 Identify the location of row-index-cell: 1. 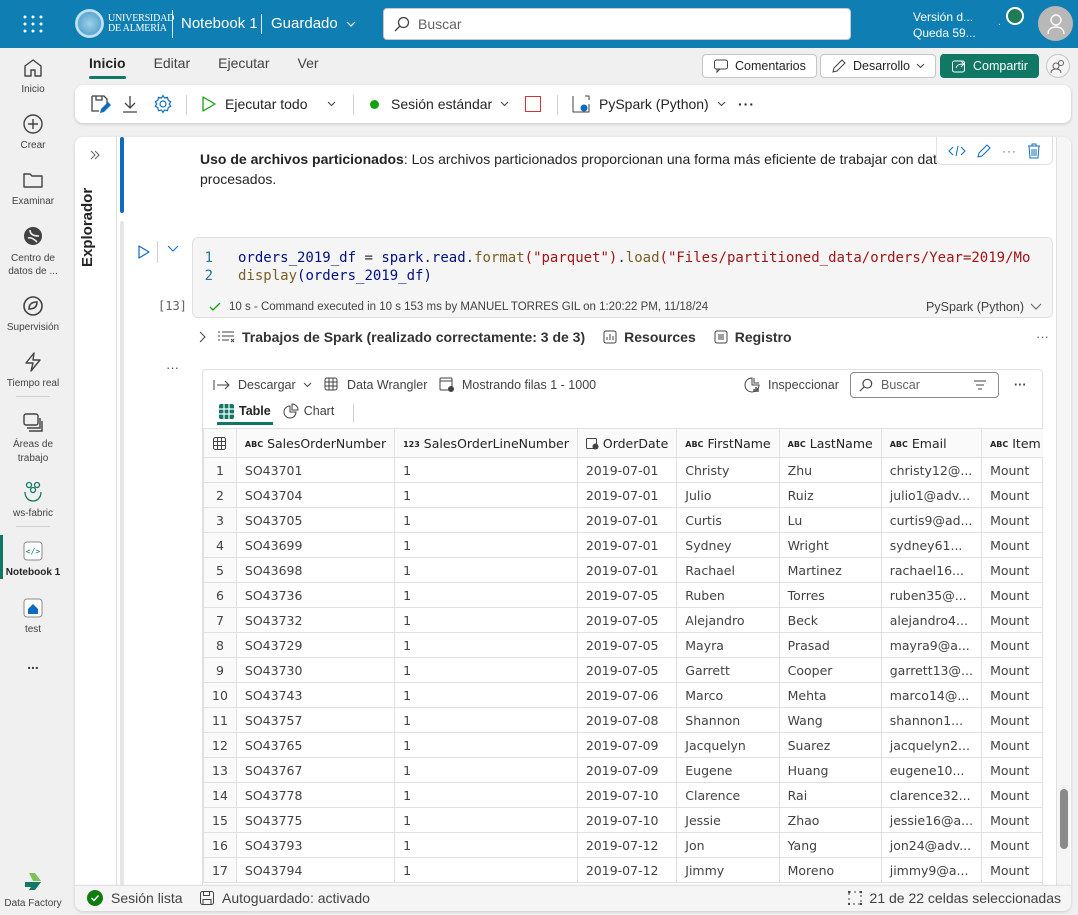
(220, 470).